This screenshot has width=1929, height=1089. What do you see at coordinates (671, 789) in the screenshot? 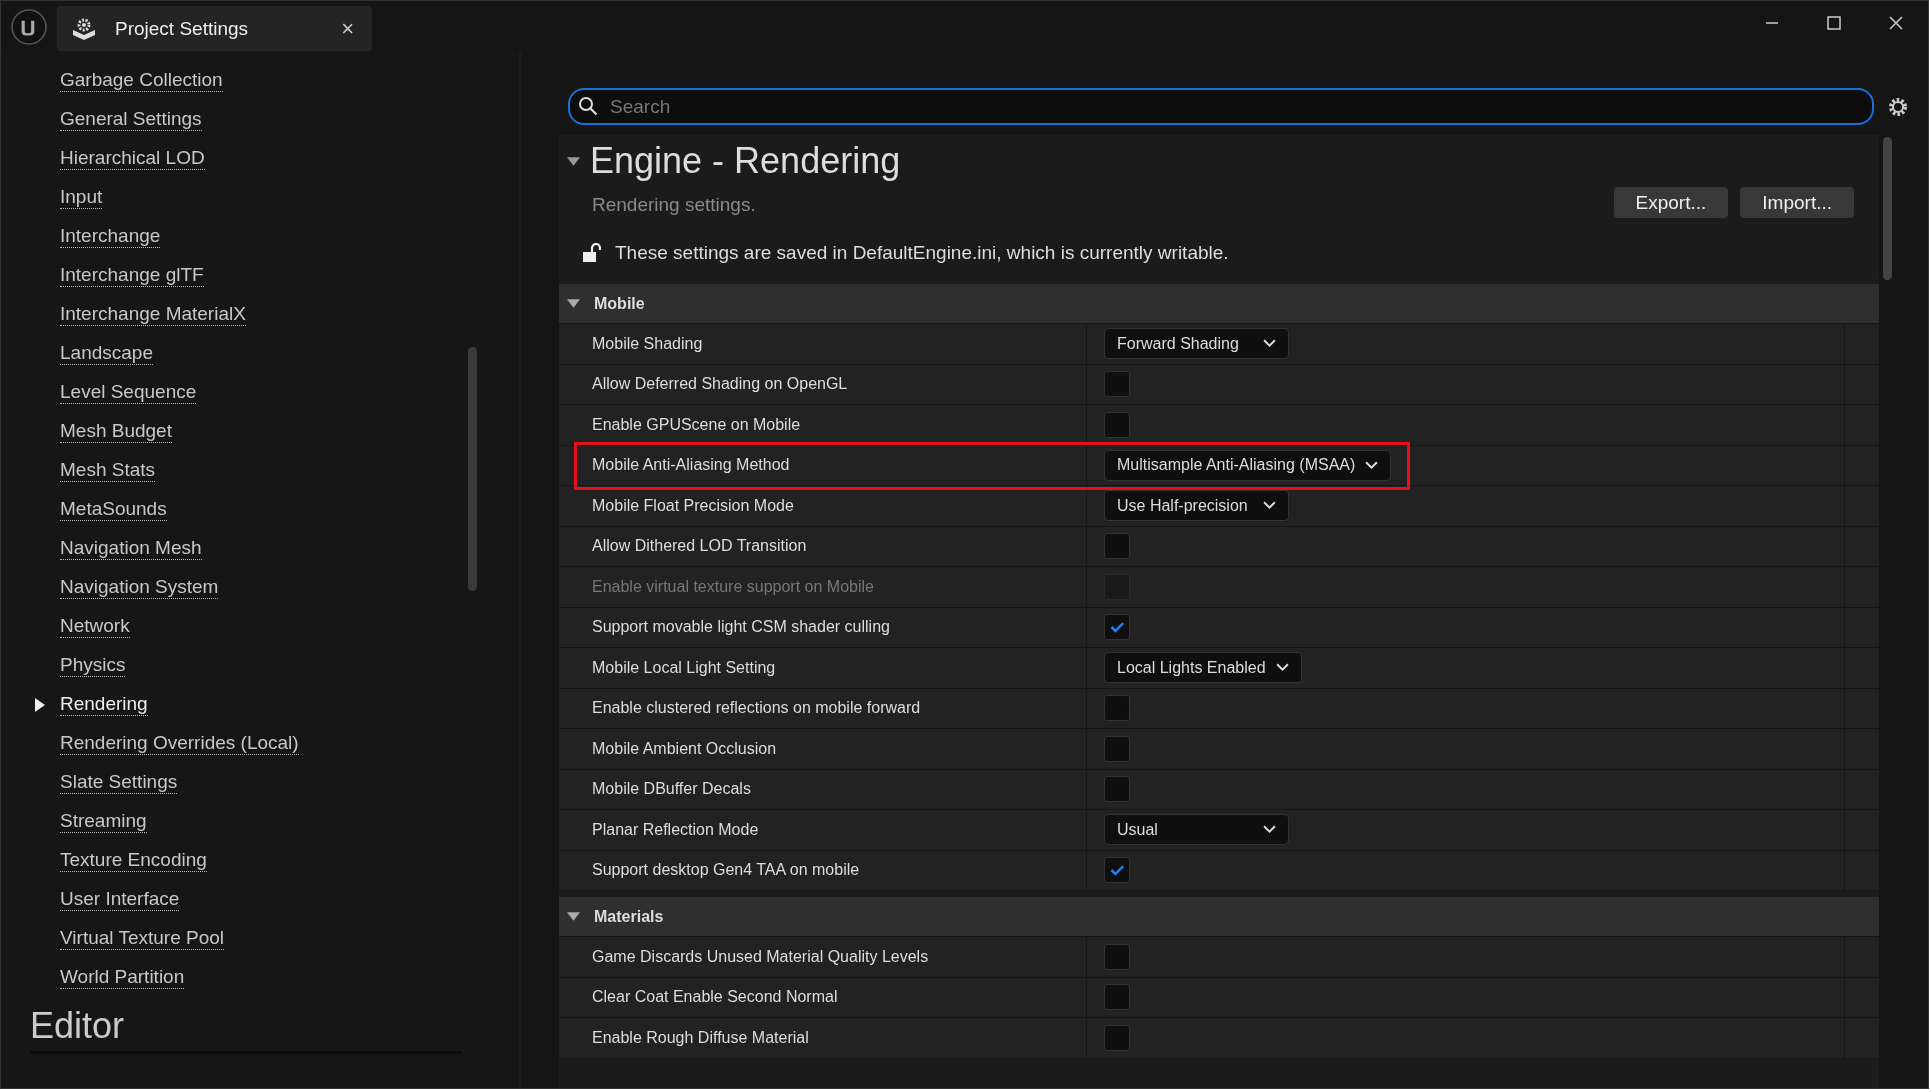
I see `property-label: Mobile DBuffer Decals` at bounding box center [671, 789].